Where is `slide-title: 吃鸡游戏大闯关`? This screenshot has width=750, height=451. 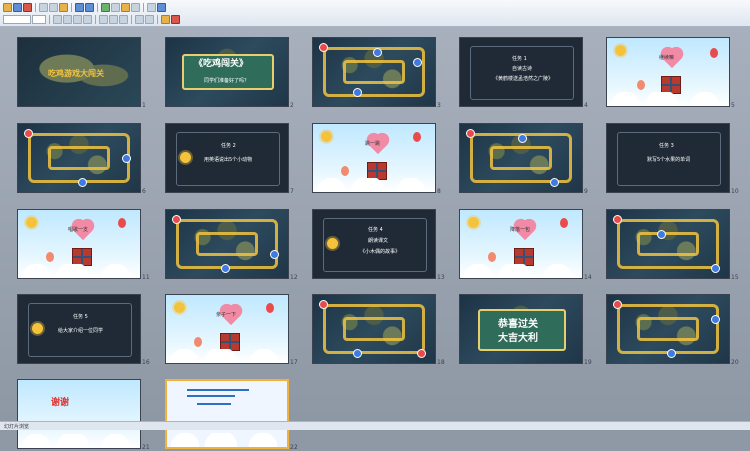 slide-title: 吃鸡游戏大闯关 is located at coordinates (76, 73).